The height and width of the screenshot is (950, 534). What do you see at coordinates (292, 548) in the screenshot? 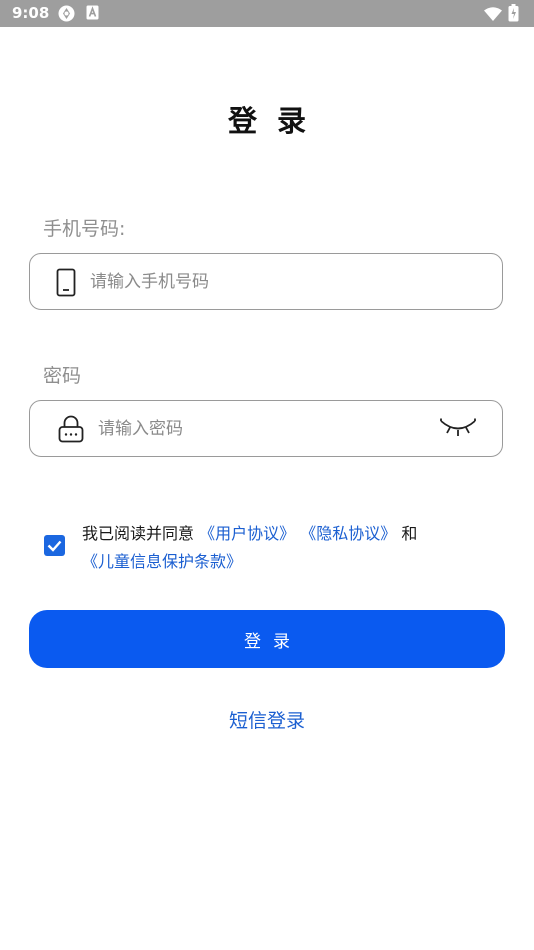
I see `agreement-text: 我已阅读并同意 《用户协议》 《隐私协议》 和 《儿童信息保护条款》` at bounding box center [292, 548].